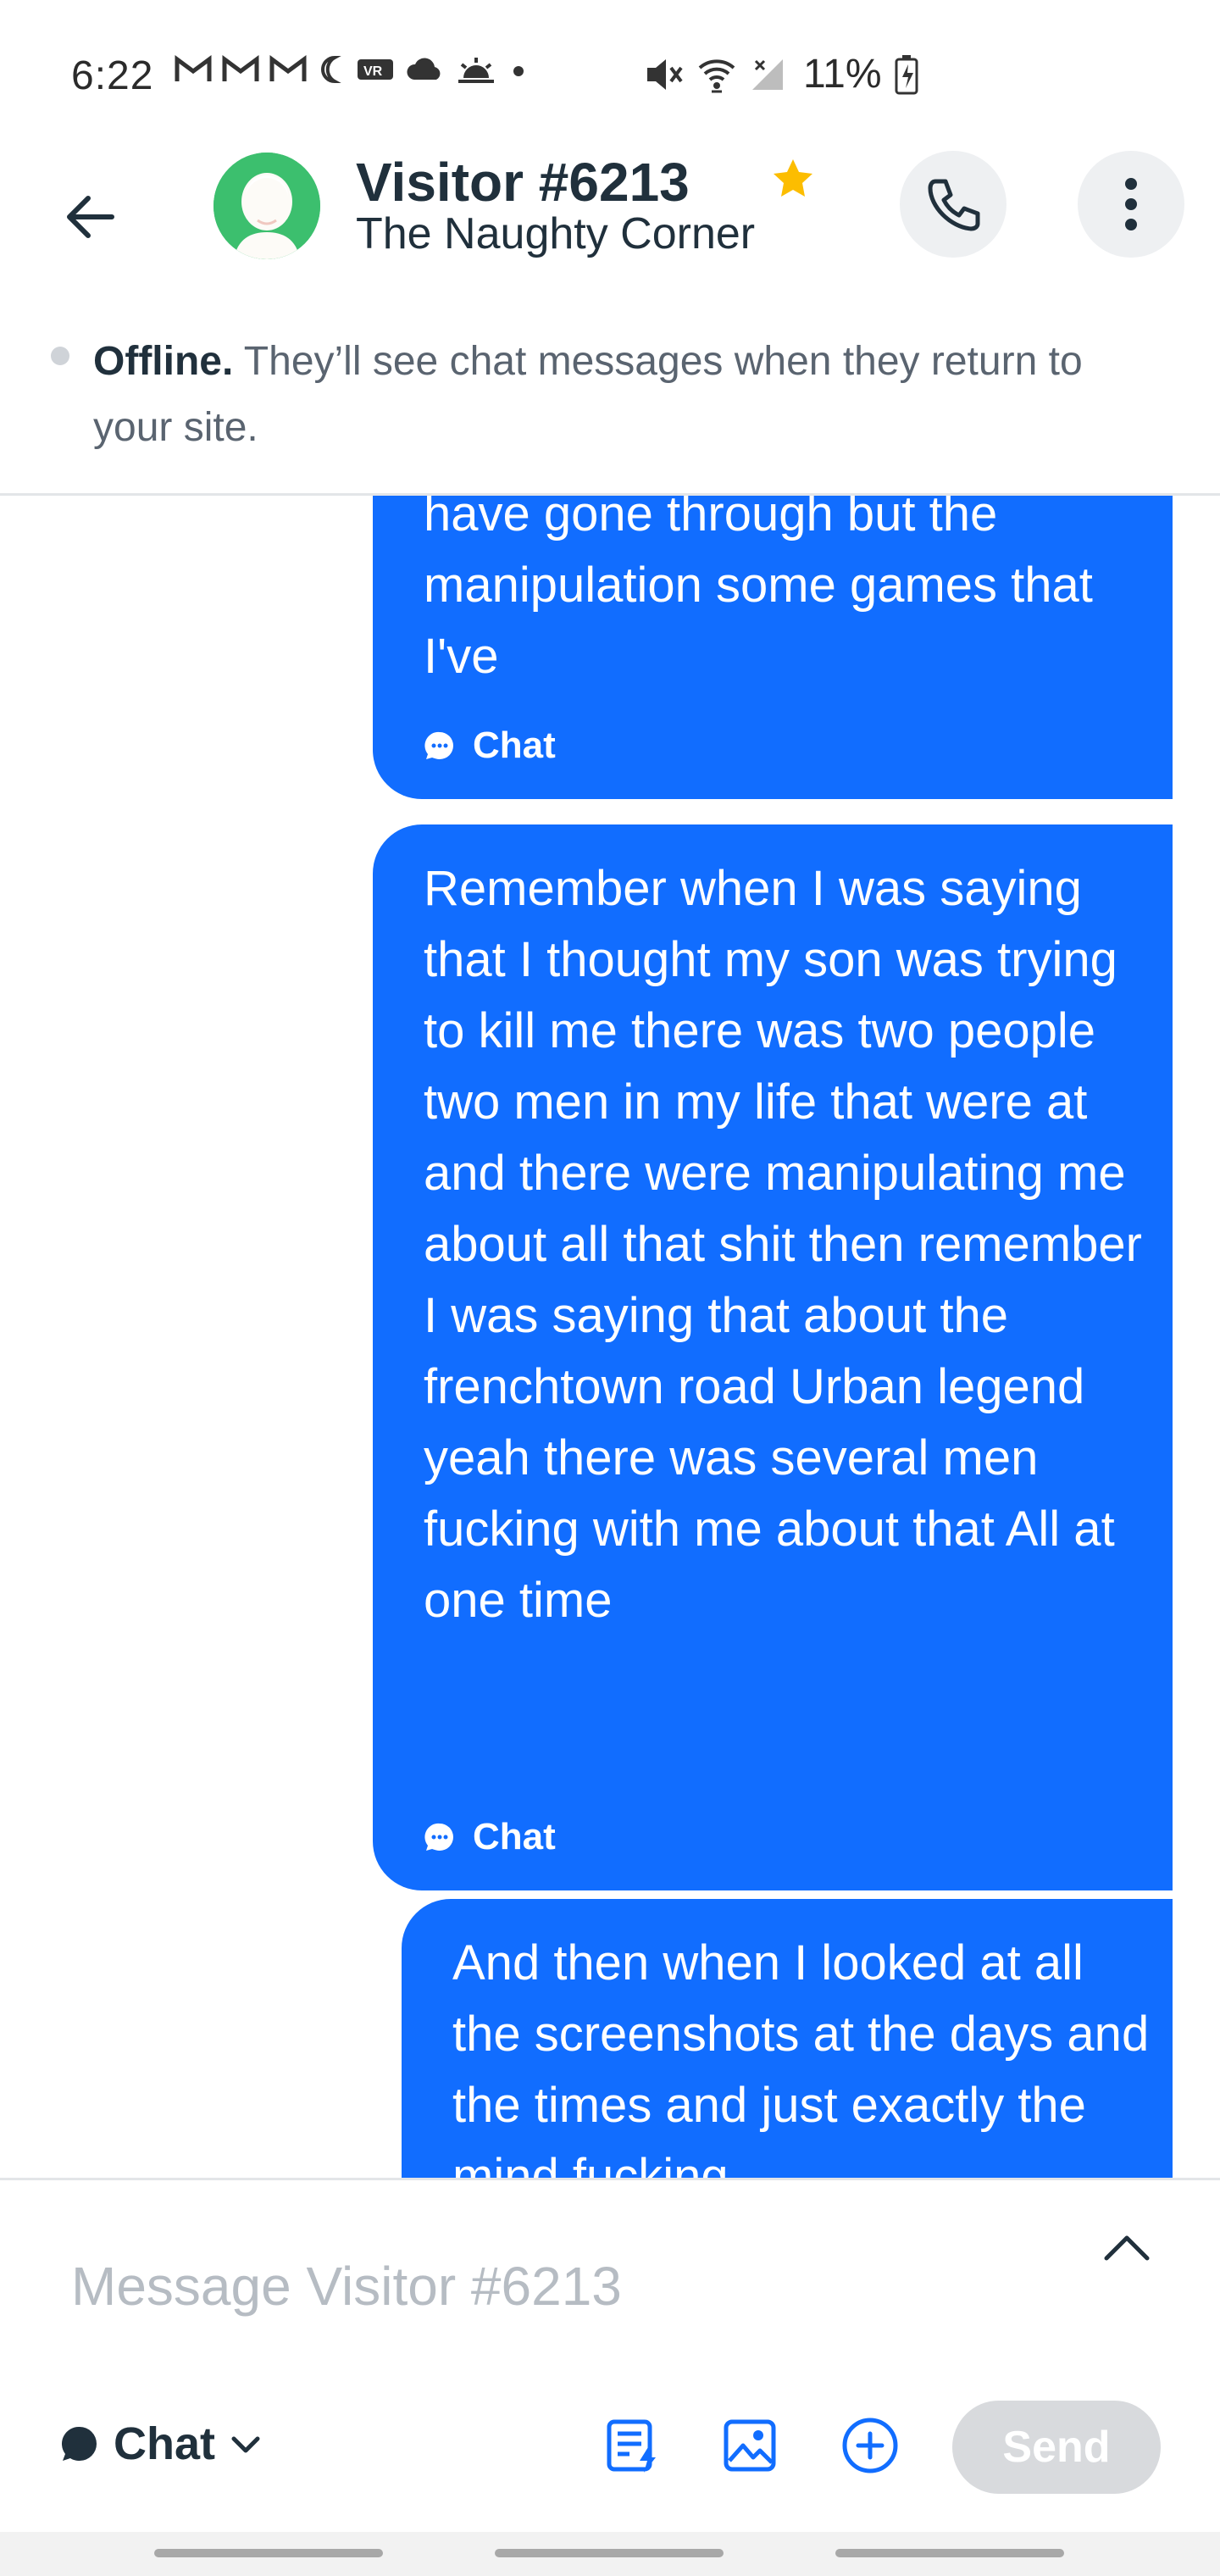 The image size is (1220, 2576). Describe the element at coordinates (476, 70) in the screenshot. I see `sunrise-icon` at that location.